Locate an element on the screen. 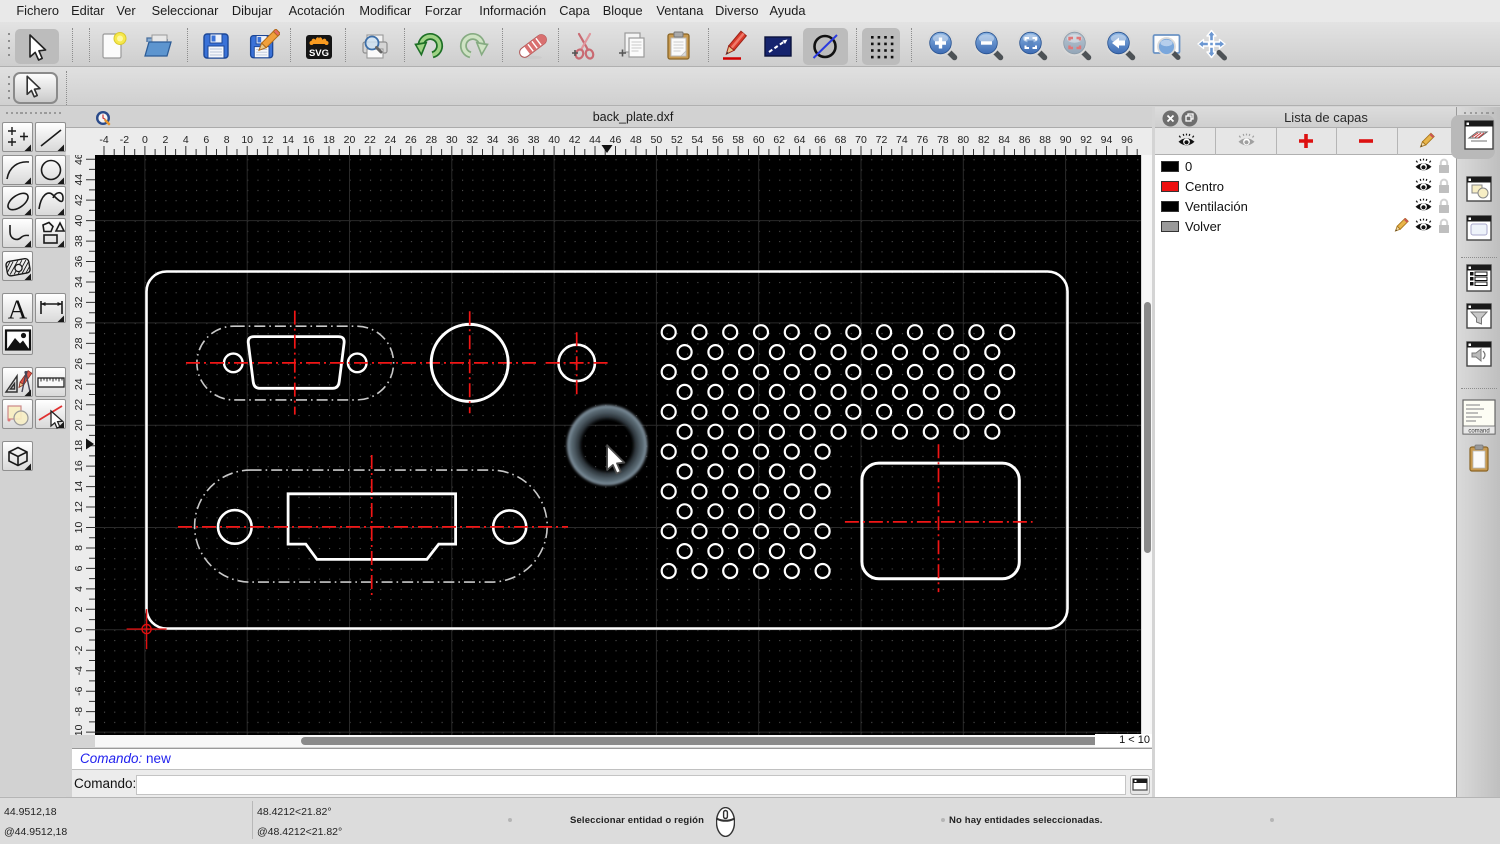 The width and height of the screenshot is (1500, 844). svg-text: 94 is located at coordinates (1107, 140).